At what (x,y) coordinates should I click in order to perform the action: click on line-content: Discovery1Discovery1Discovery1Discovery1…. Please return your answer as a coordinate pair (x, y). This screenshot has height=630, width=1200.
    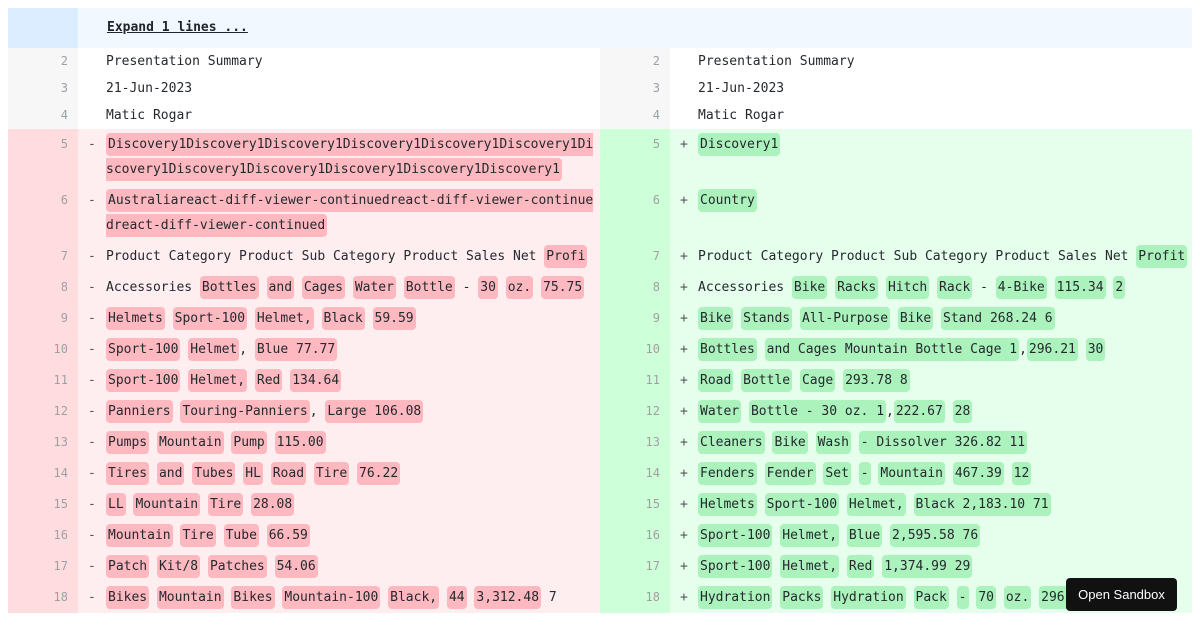
    Looking at the image, I should click on (353, 157).